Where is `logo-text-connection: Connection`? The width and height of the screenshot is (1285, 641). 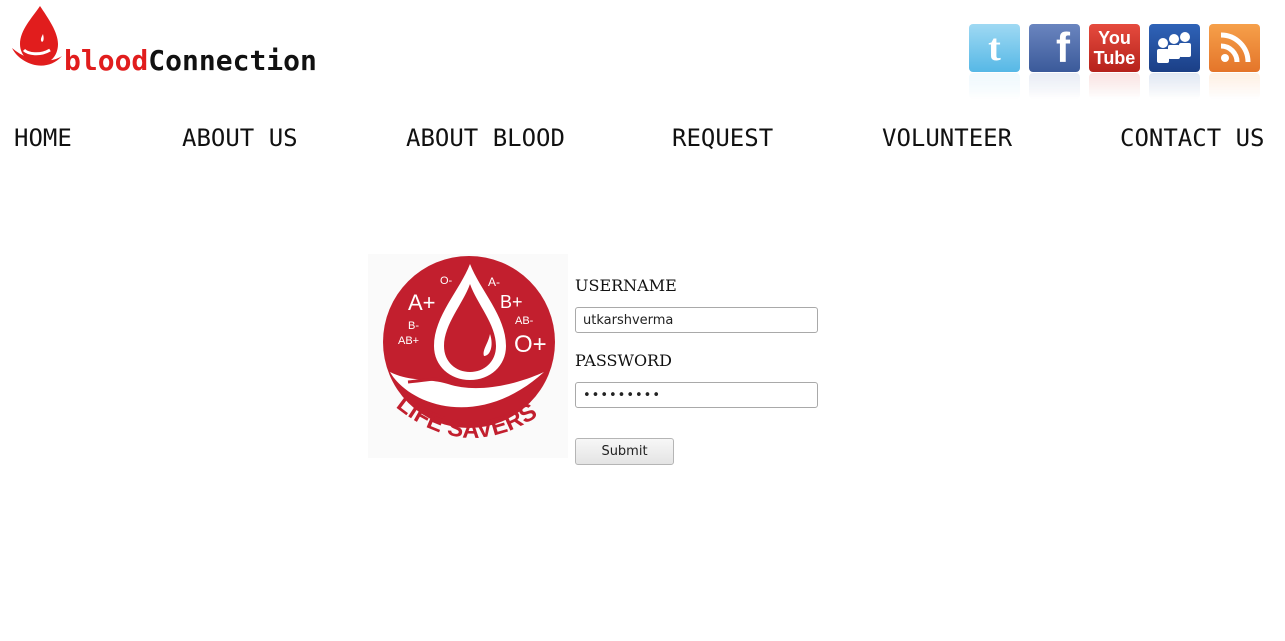
logo-text-connection: Connection is located at coordinates (232, 60).